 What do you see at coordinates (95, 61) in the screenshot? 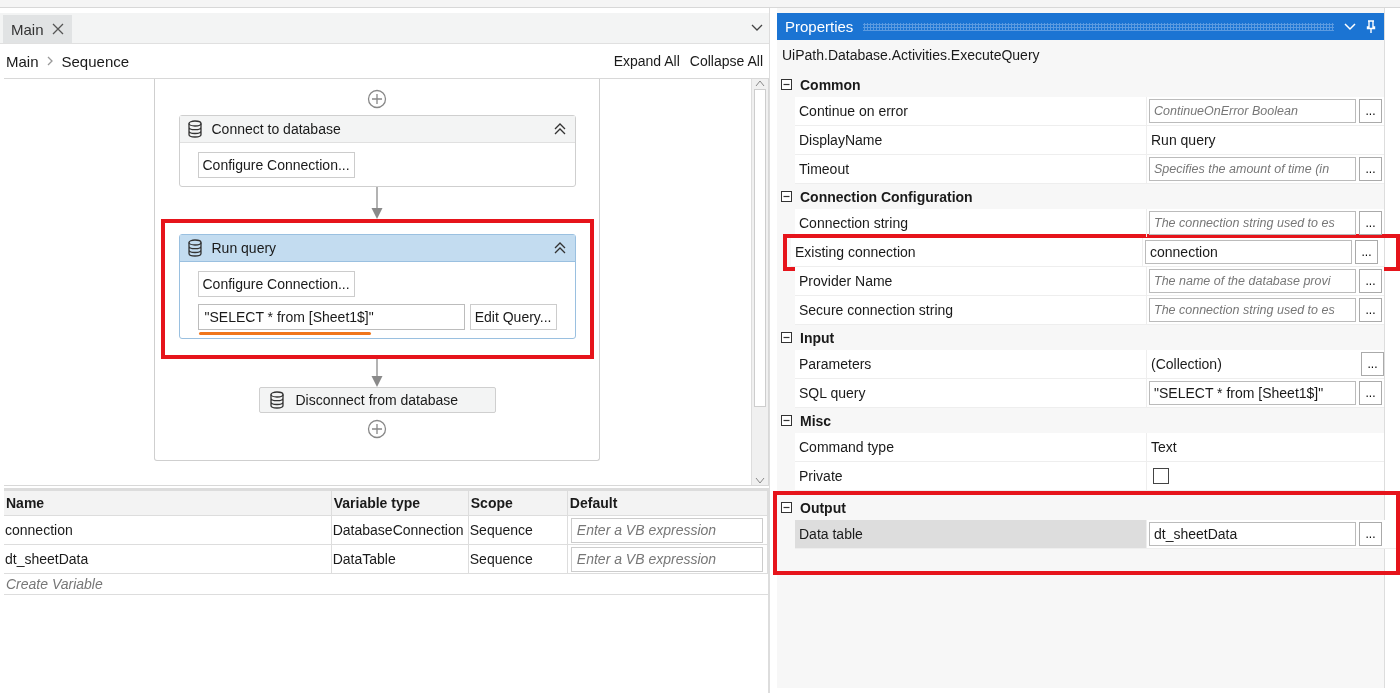
I see `breadcrumb-item: Sequence` at bounding box center [95, 61].